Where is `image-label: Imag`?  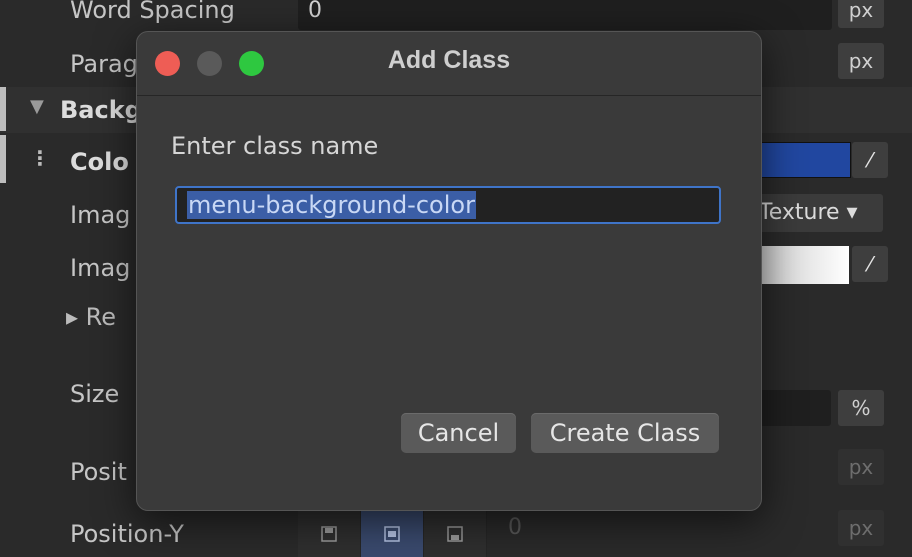 image-label: Imag is located at coordinates (100, 215).